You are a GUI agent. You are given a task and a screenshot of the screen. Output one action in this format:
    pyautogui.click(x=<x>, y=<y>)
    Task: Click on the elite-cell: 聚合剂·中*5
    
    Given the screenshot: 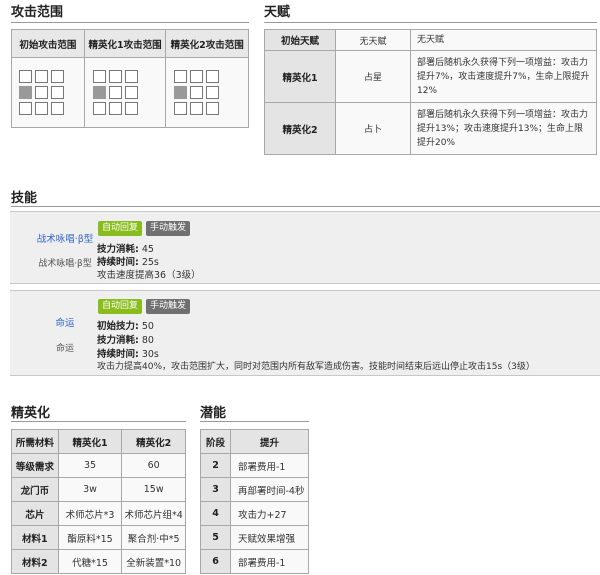 What is the action you would take?
    pyautogui.click(x=153, y=537)
    